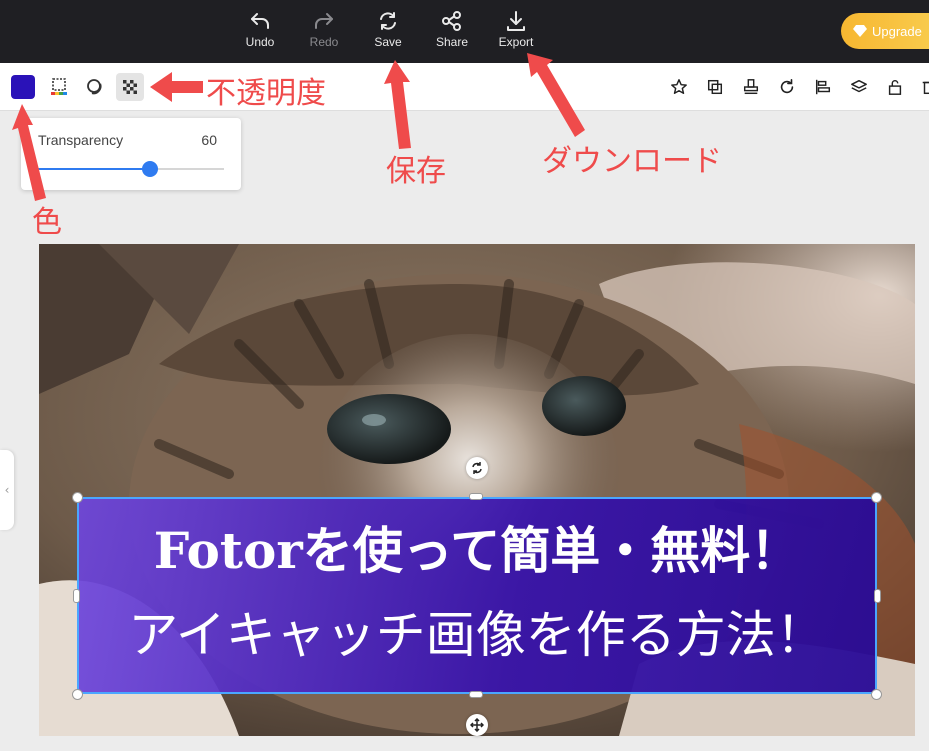 The width and height of the screenshot is (929, 751). I want to click on lock-button, so click(895, 87).